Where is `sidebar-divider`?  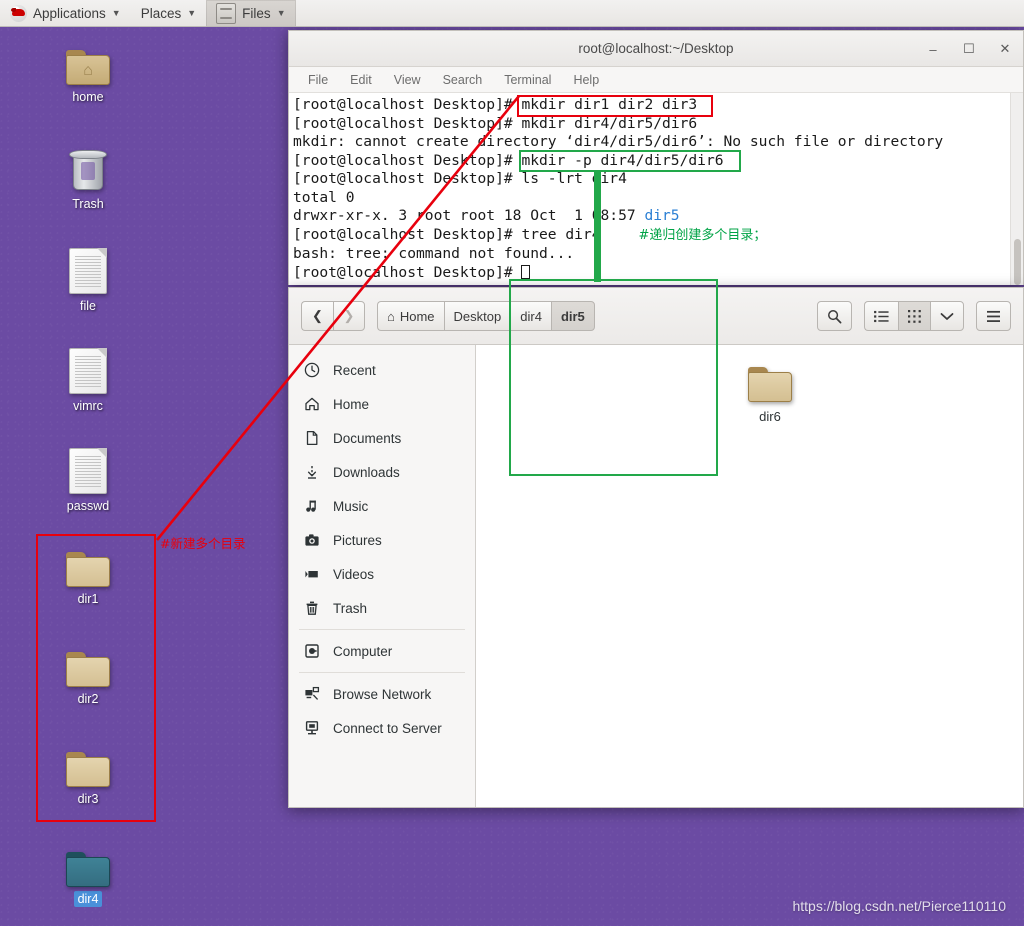
sidebar-divider is located at coordinates (382, 629).